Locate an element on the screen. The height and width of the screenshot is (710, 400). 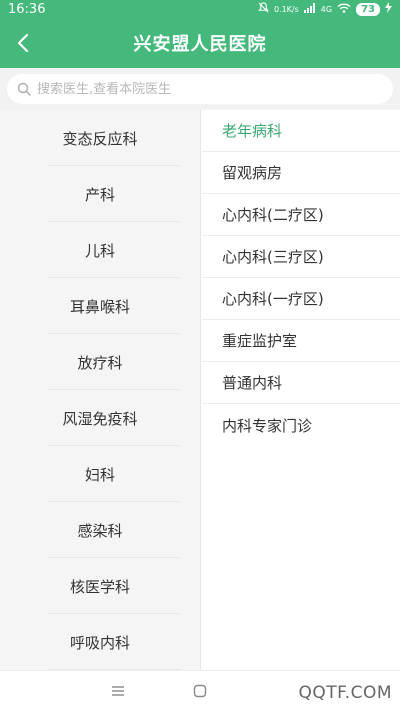
sub-department-item: 内科专家门诊 is located at coordinates (301, 425).